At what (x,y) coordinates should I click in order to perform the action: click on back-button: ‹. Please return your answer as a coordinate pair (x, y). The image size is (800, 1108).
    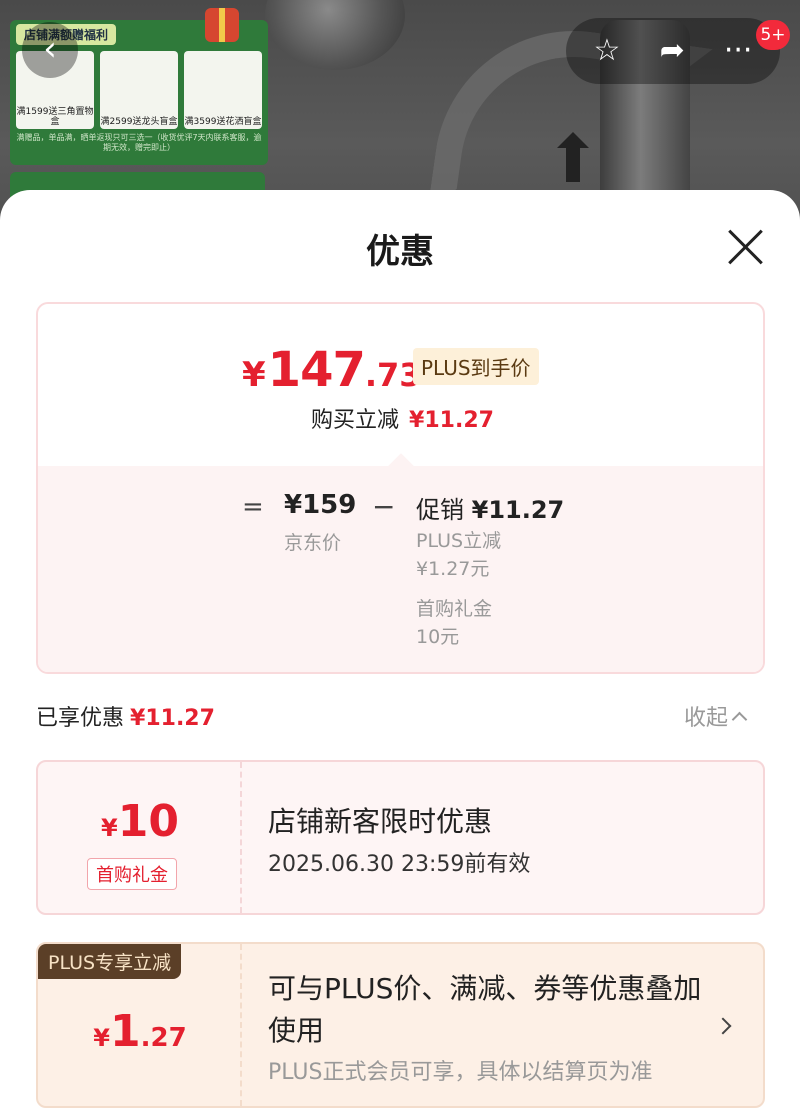
    Looking at the image, I should click on (50, 50).